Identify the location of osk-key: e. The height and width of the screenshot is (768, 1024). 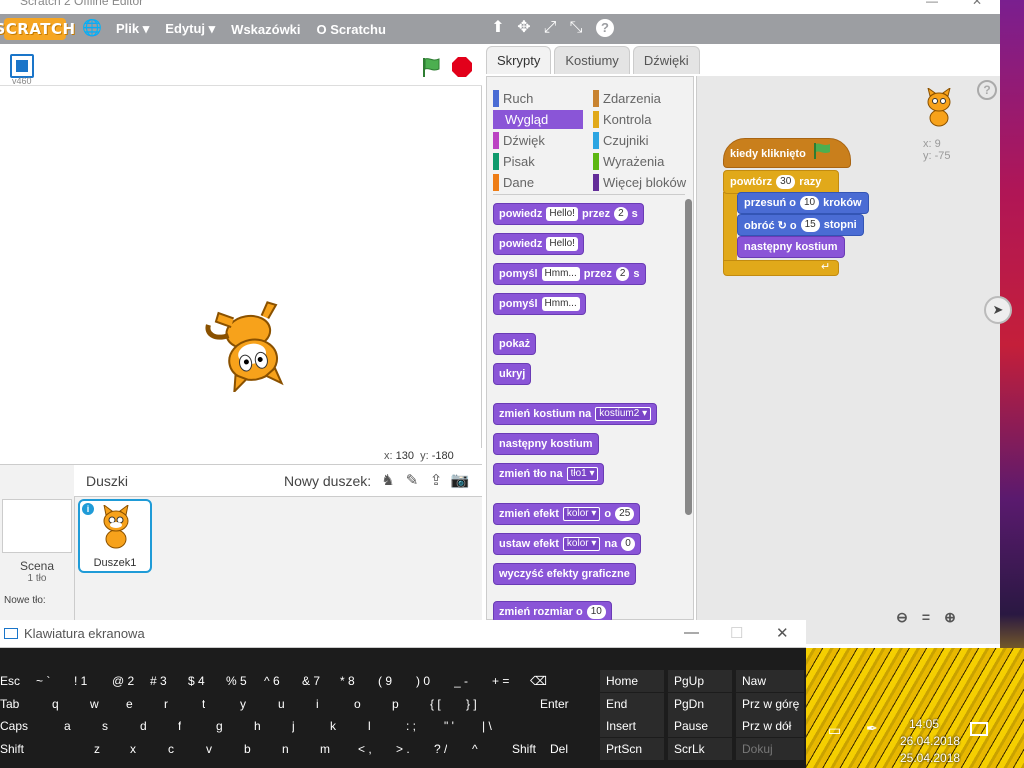
(129, 704).